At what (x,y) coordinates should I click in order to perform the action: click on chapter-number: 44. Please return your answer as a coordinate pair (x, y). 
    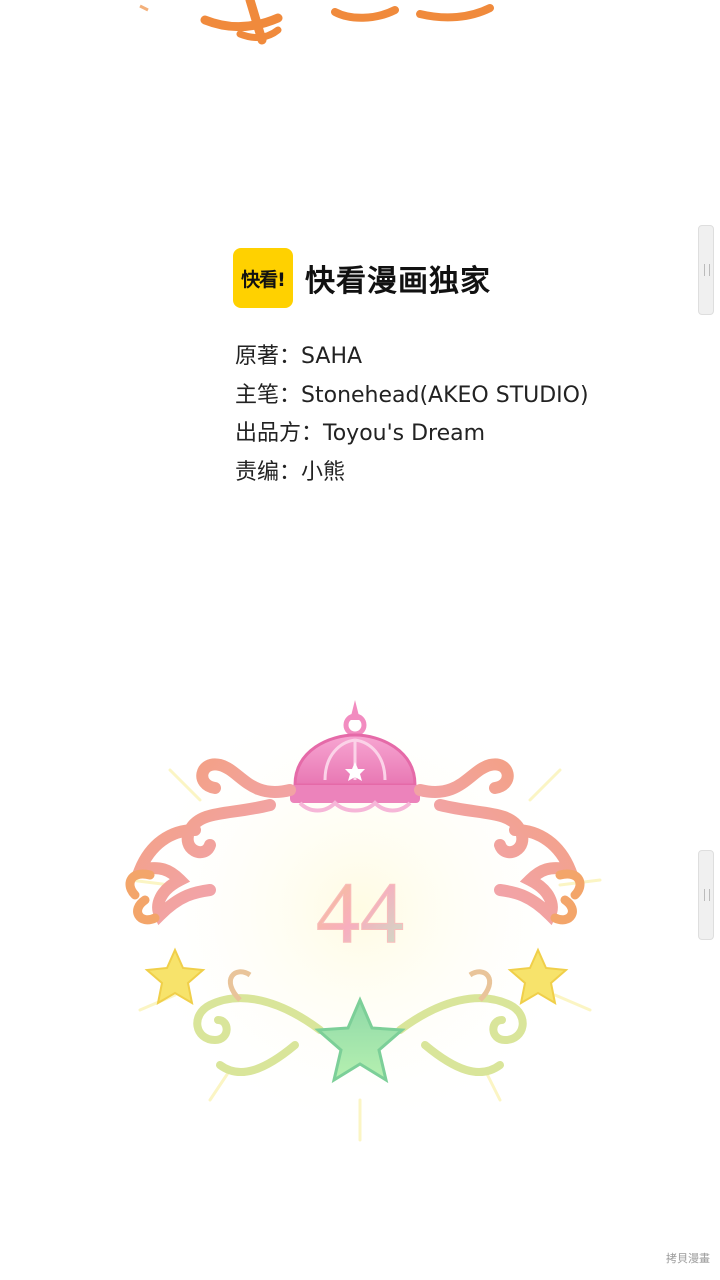
    Looking at the image, I should click on (360, 913).